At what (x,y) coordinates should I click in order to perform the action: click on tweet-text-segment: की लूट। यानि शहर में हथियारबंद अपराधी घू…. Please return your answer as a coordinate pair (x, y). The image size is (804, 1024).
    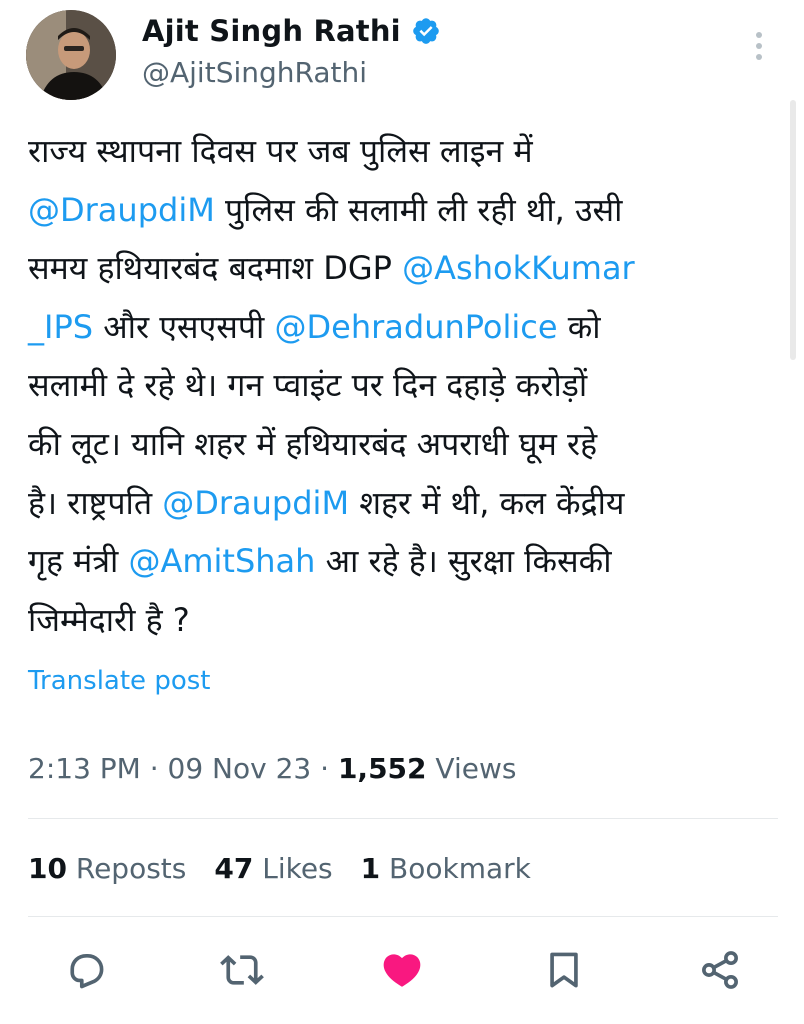
    Looking at the image, I should click on (313, 443).